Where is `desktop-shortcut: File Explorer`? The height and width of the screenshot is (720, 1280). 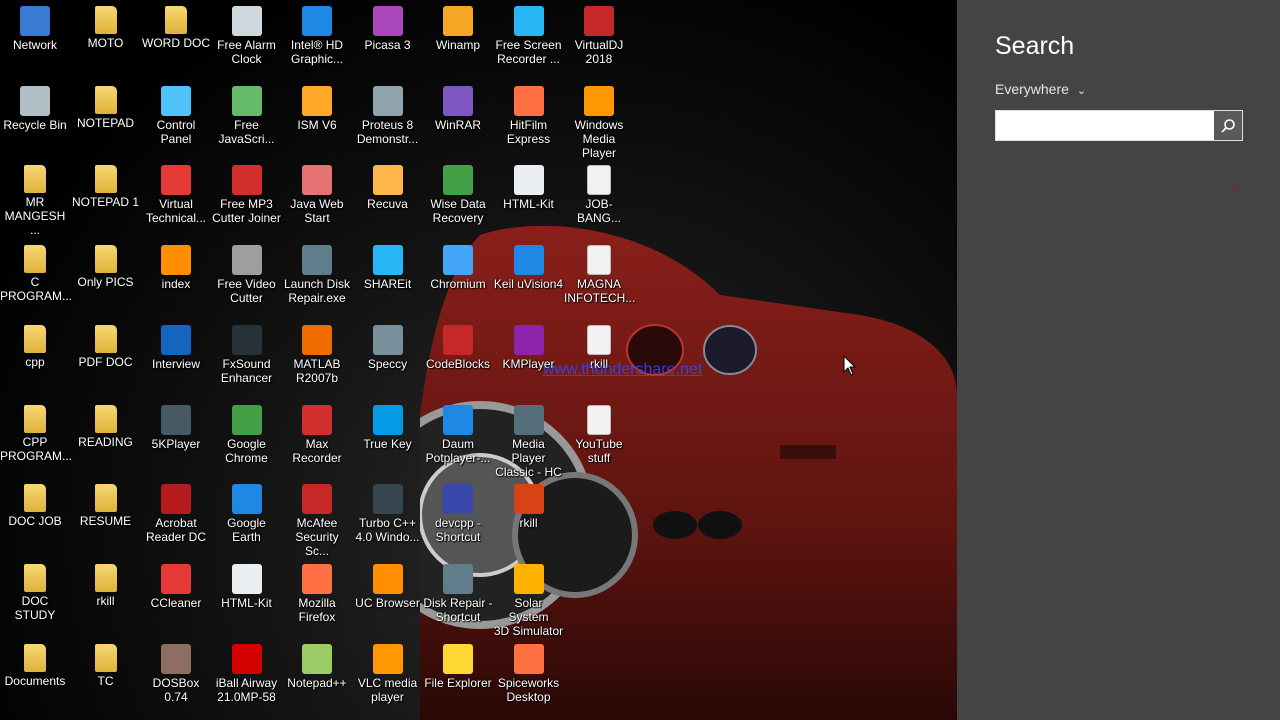 desktop-shortcut: File Explorer is located at coordinates (458, 665).